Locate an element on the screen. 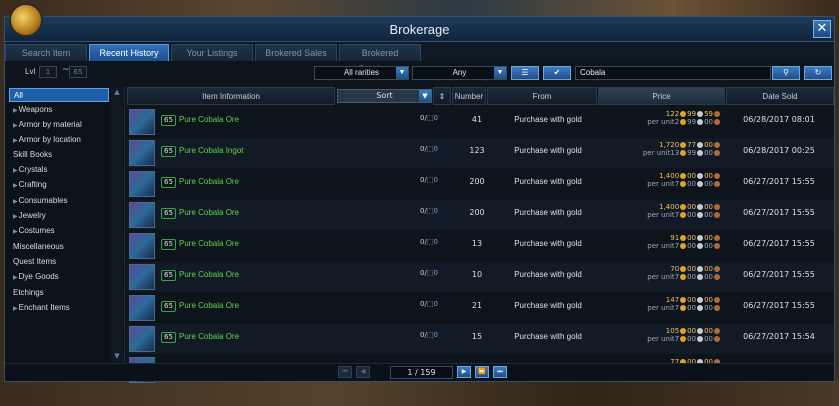 The height and width of the screenshot is (406, 839). header-item-information: Item Information is located at coordinates (231, 96).